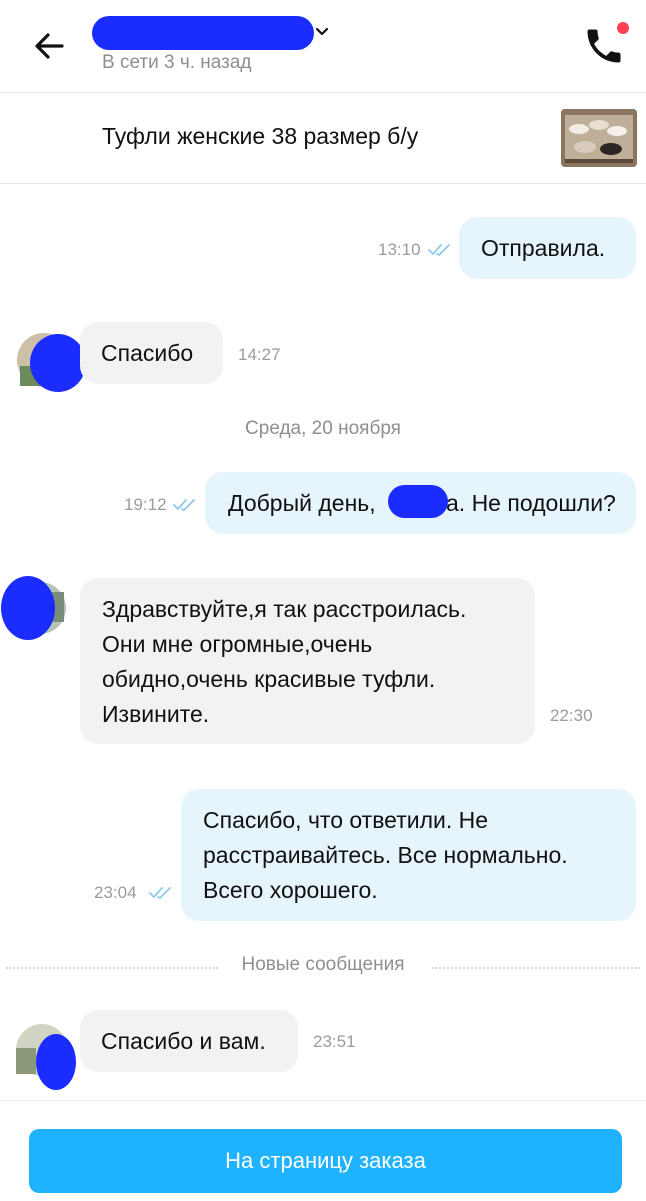 The height and width of the screenshot is (1201, 646). I want to click on message-time: 22:30, so click(571, 715).